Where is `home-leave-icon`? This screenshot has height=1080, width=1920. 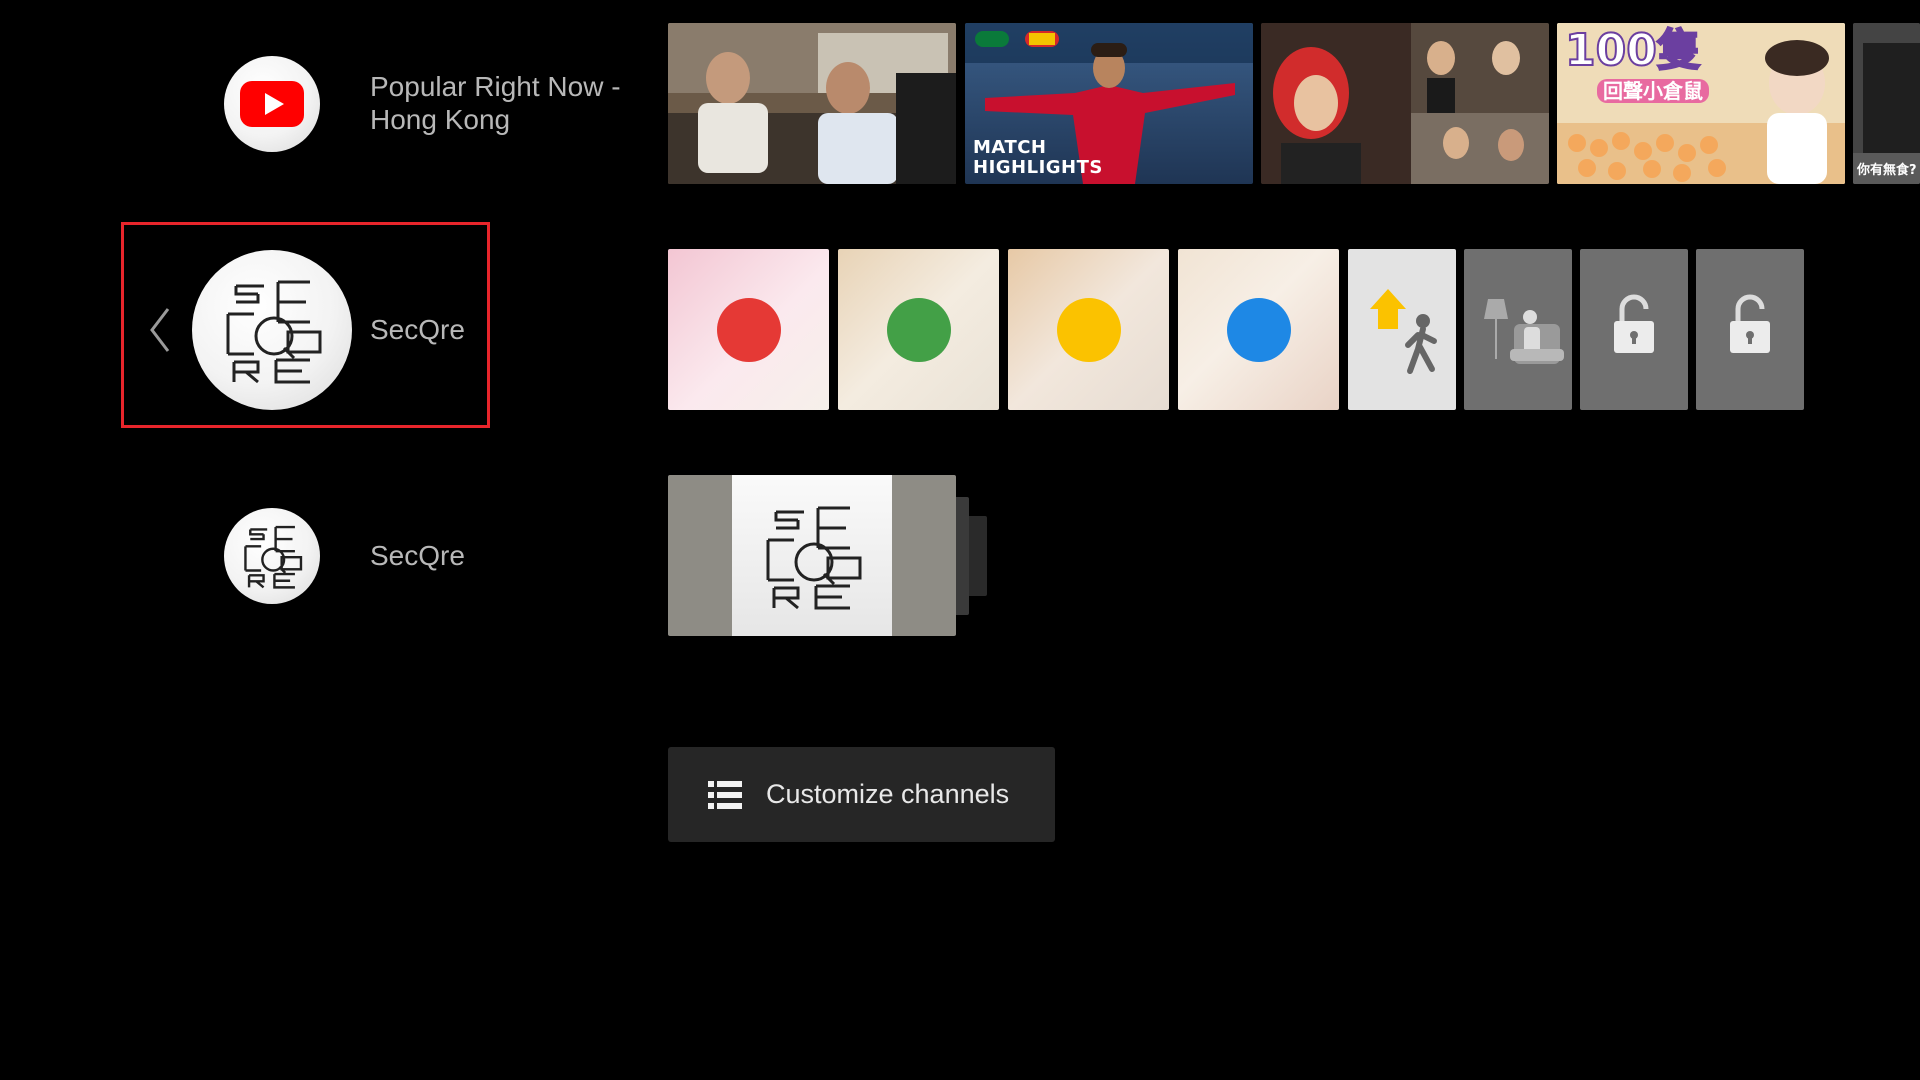 home-leave-icon is located at coordinates (1403, 331).